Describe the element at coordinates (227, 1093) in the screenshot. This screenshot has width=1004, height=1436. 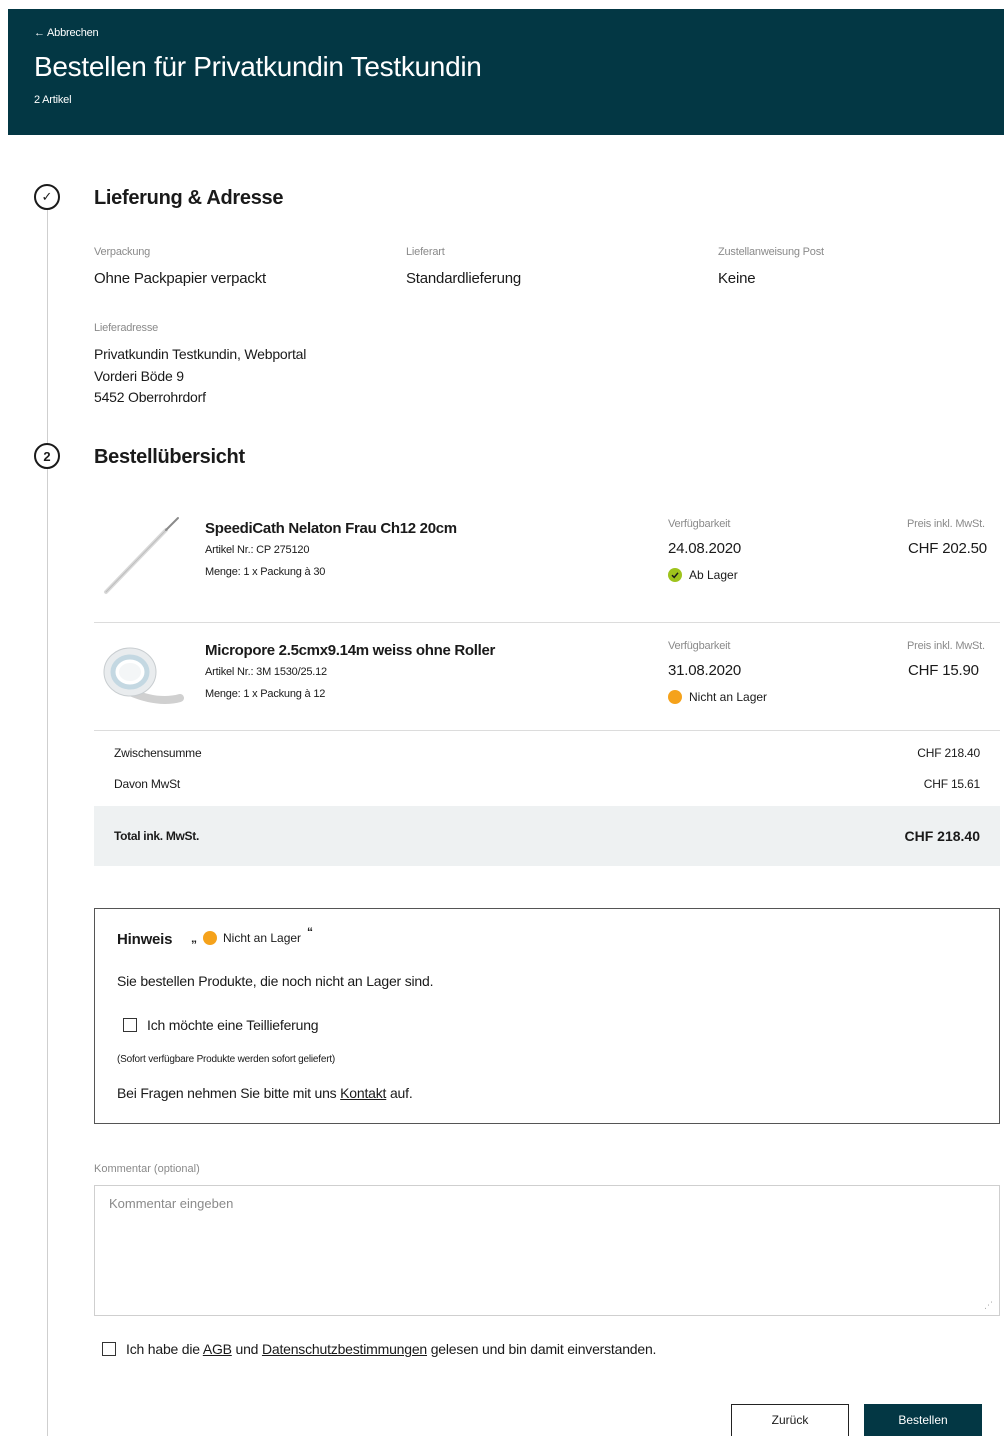
I see `contact-prefix: Bei Fragen nehmen Sie bitte mit uns` at that location.